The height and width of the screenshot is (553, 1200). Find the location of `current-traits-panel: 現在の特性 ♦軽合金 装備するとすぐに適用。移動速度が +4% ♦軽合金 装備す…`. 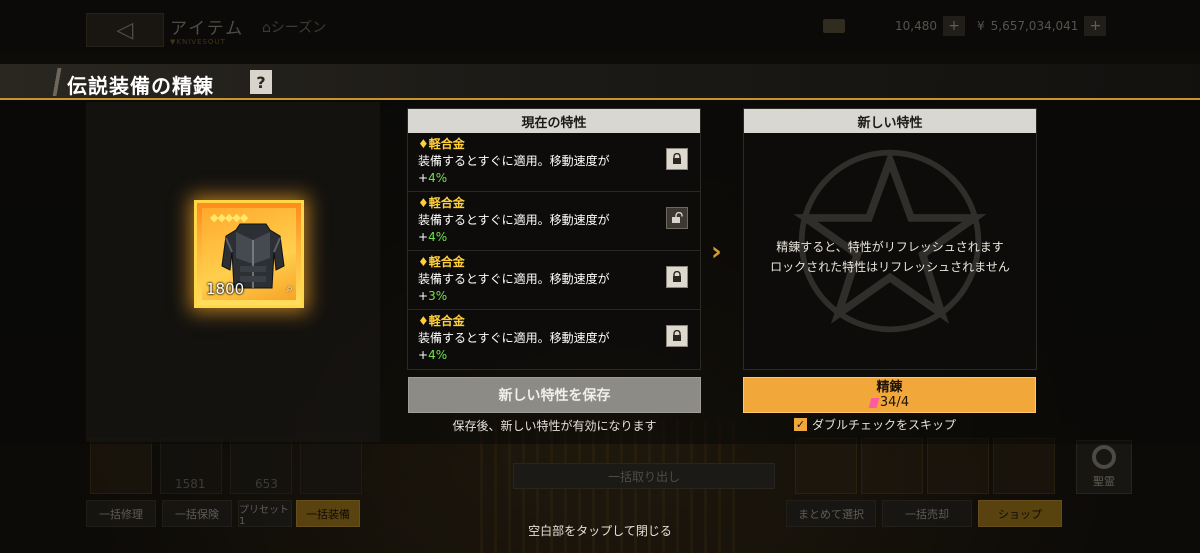

current-traits-panel: 現在の特性 ♦軽合金 装備するとすぐに適用。移動速度が +4% ♦軽合金 装備す… is located at coordinates (554, 239).